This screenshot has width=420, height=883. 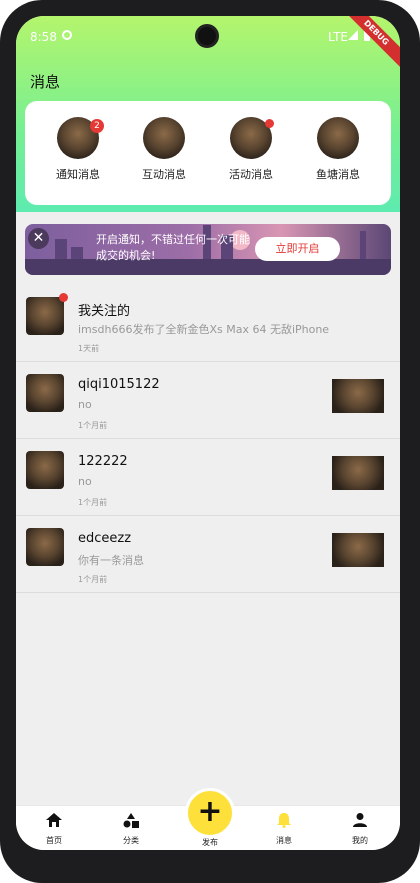 I want to click on banner-text: 开启通知，不错过任何一次可能成交的机会!, so click(x=173, y=247).